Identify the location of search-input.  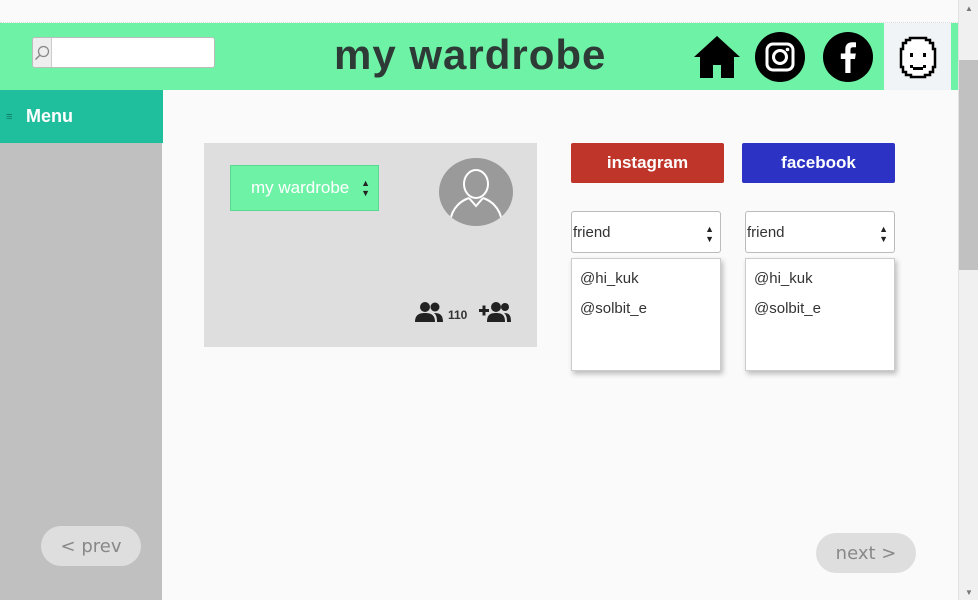
(133, 52).